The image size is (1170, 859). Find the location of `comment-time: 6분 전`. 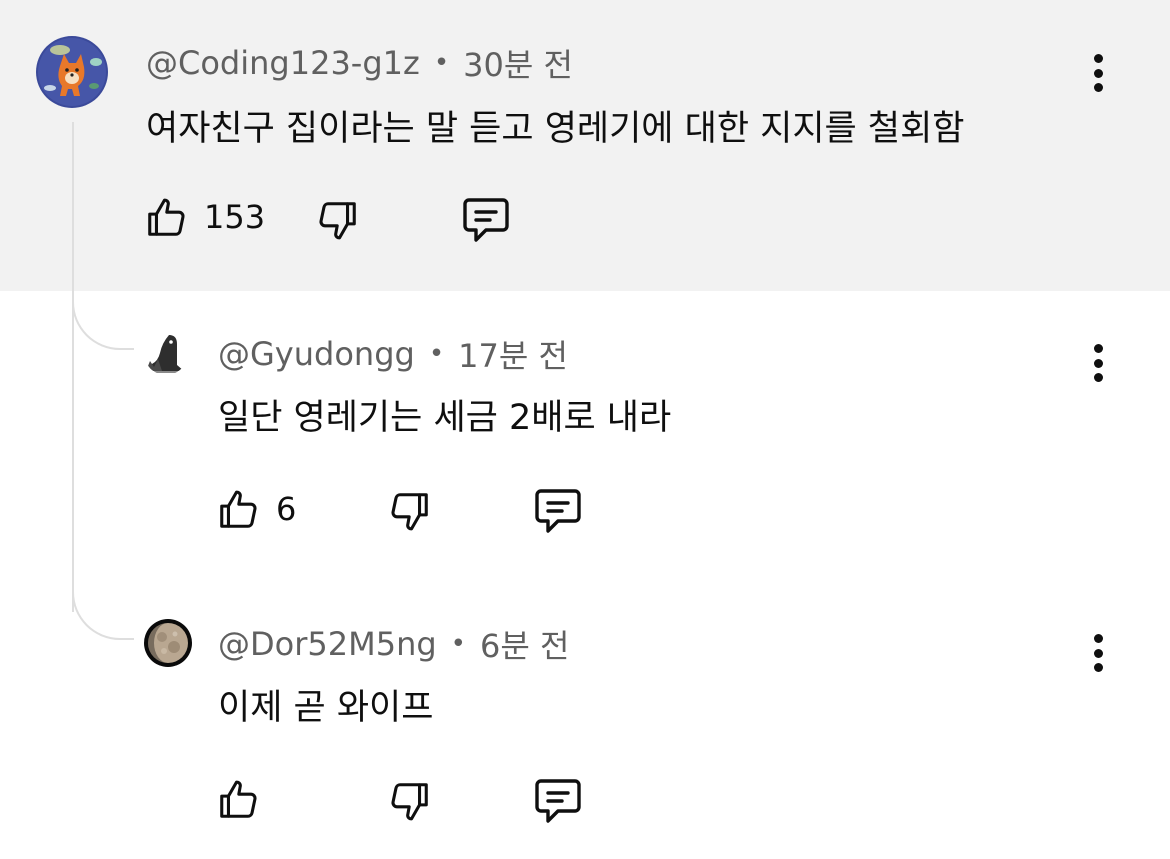

comment-time: 6분 전 is located at coordinates (524, 644).